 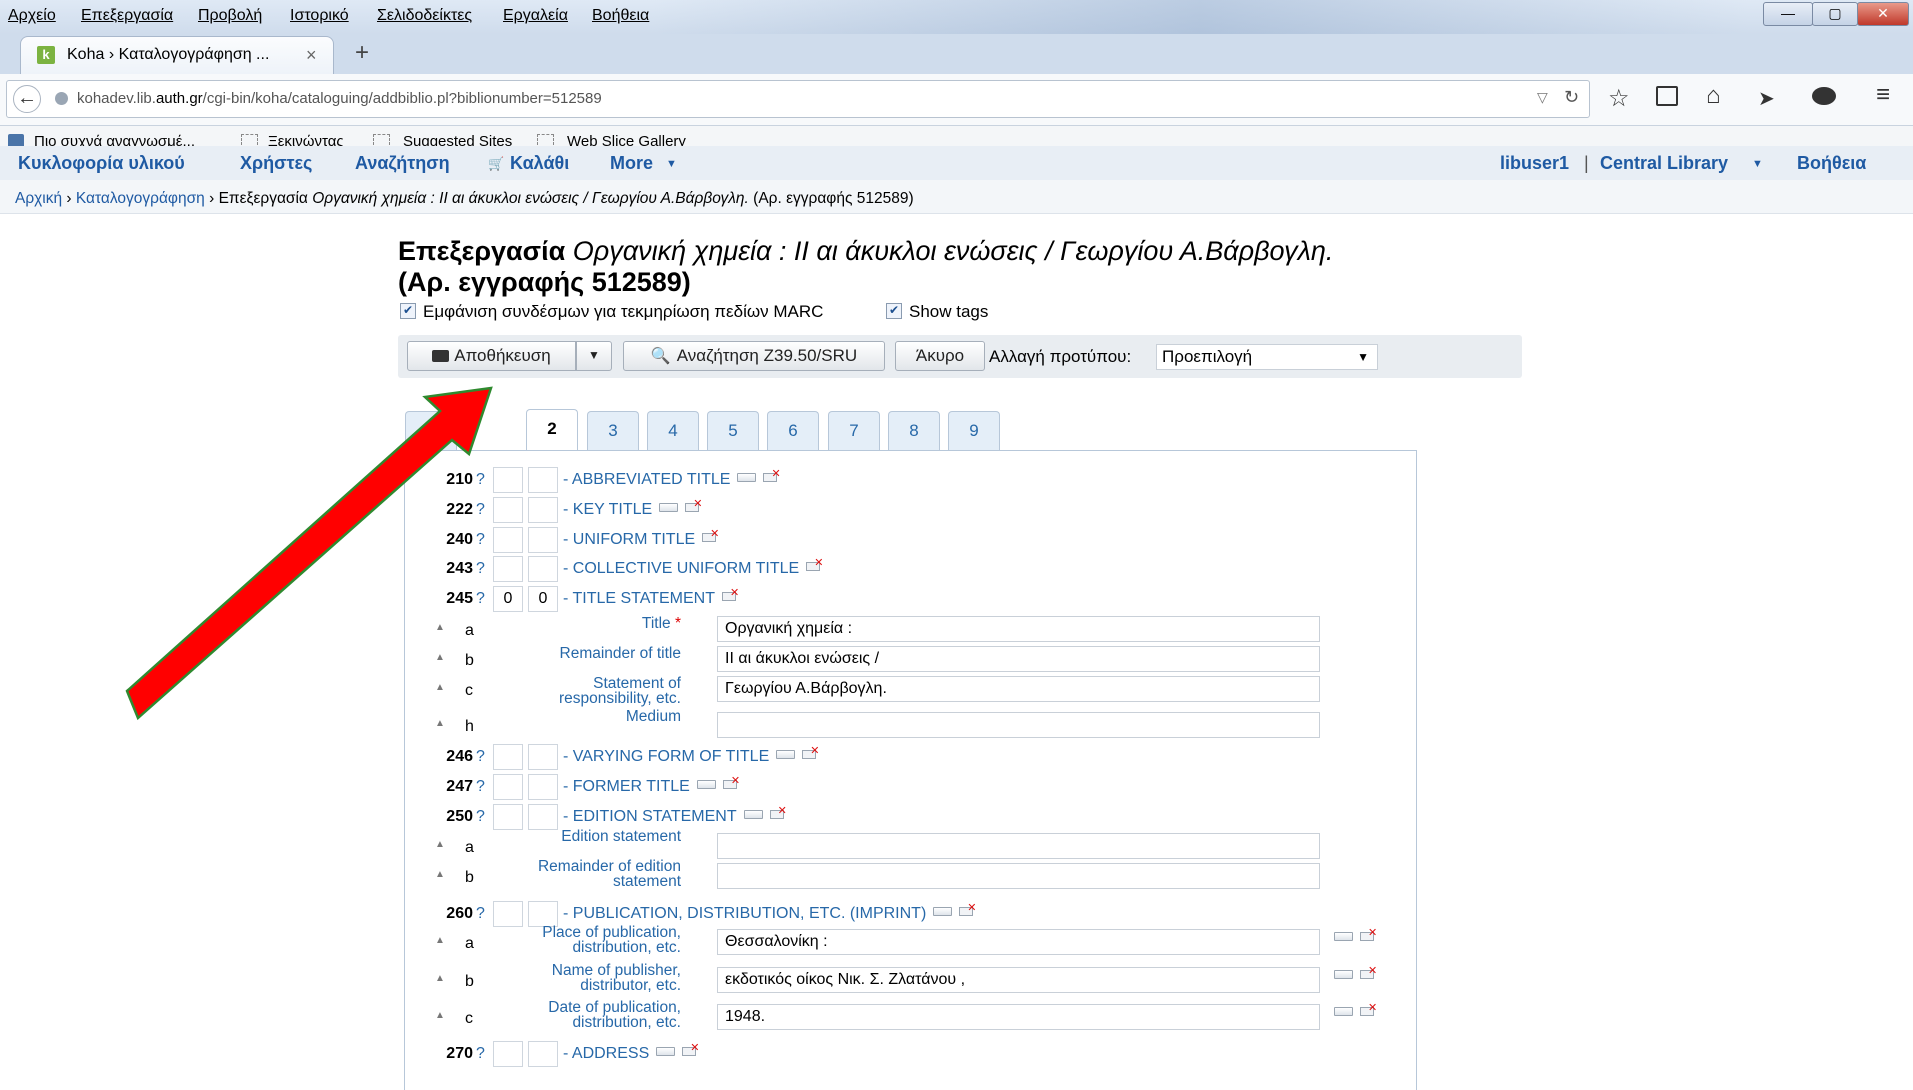 I want to click on hamburger-menu-icon: ≡, so click(x=1883, y=95).